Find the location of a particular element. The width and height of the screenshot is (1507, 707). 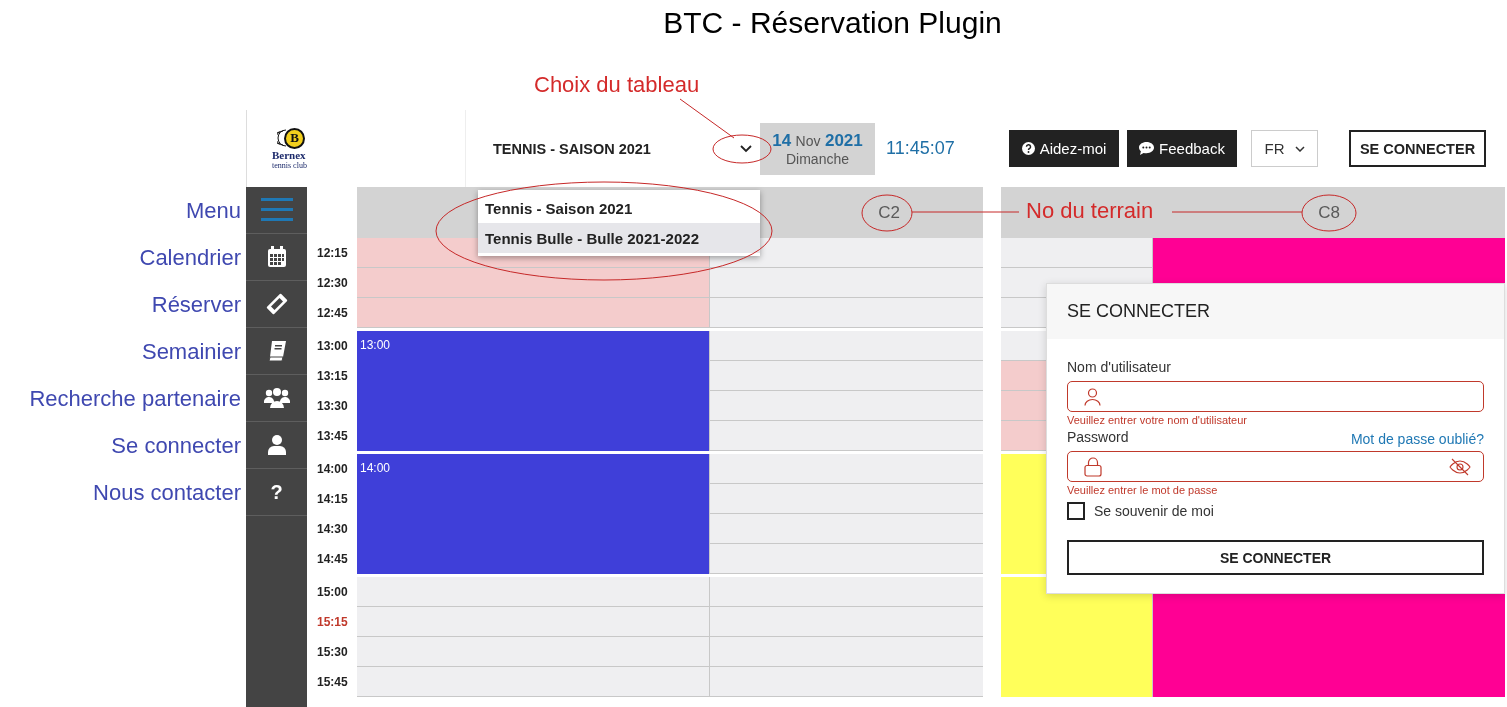

time-label: 15:45 is located at coordinates (332, 682).